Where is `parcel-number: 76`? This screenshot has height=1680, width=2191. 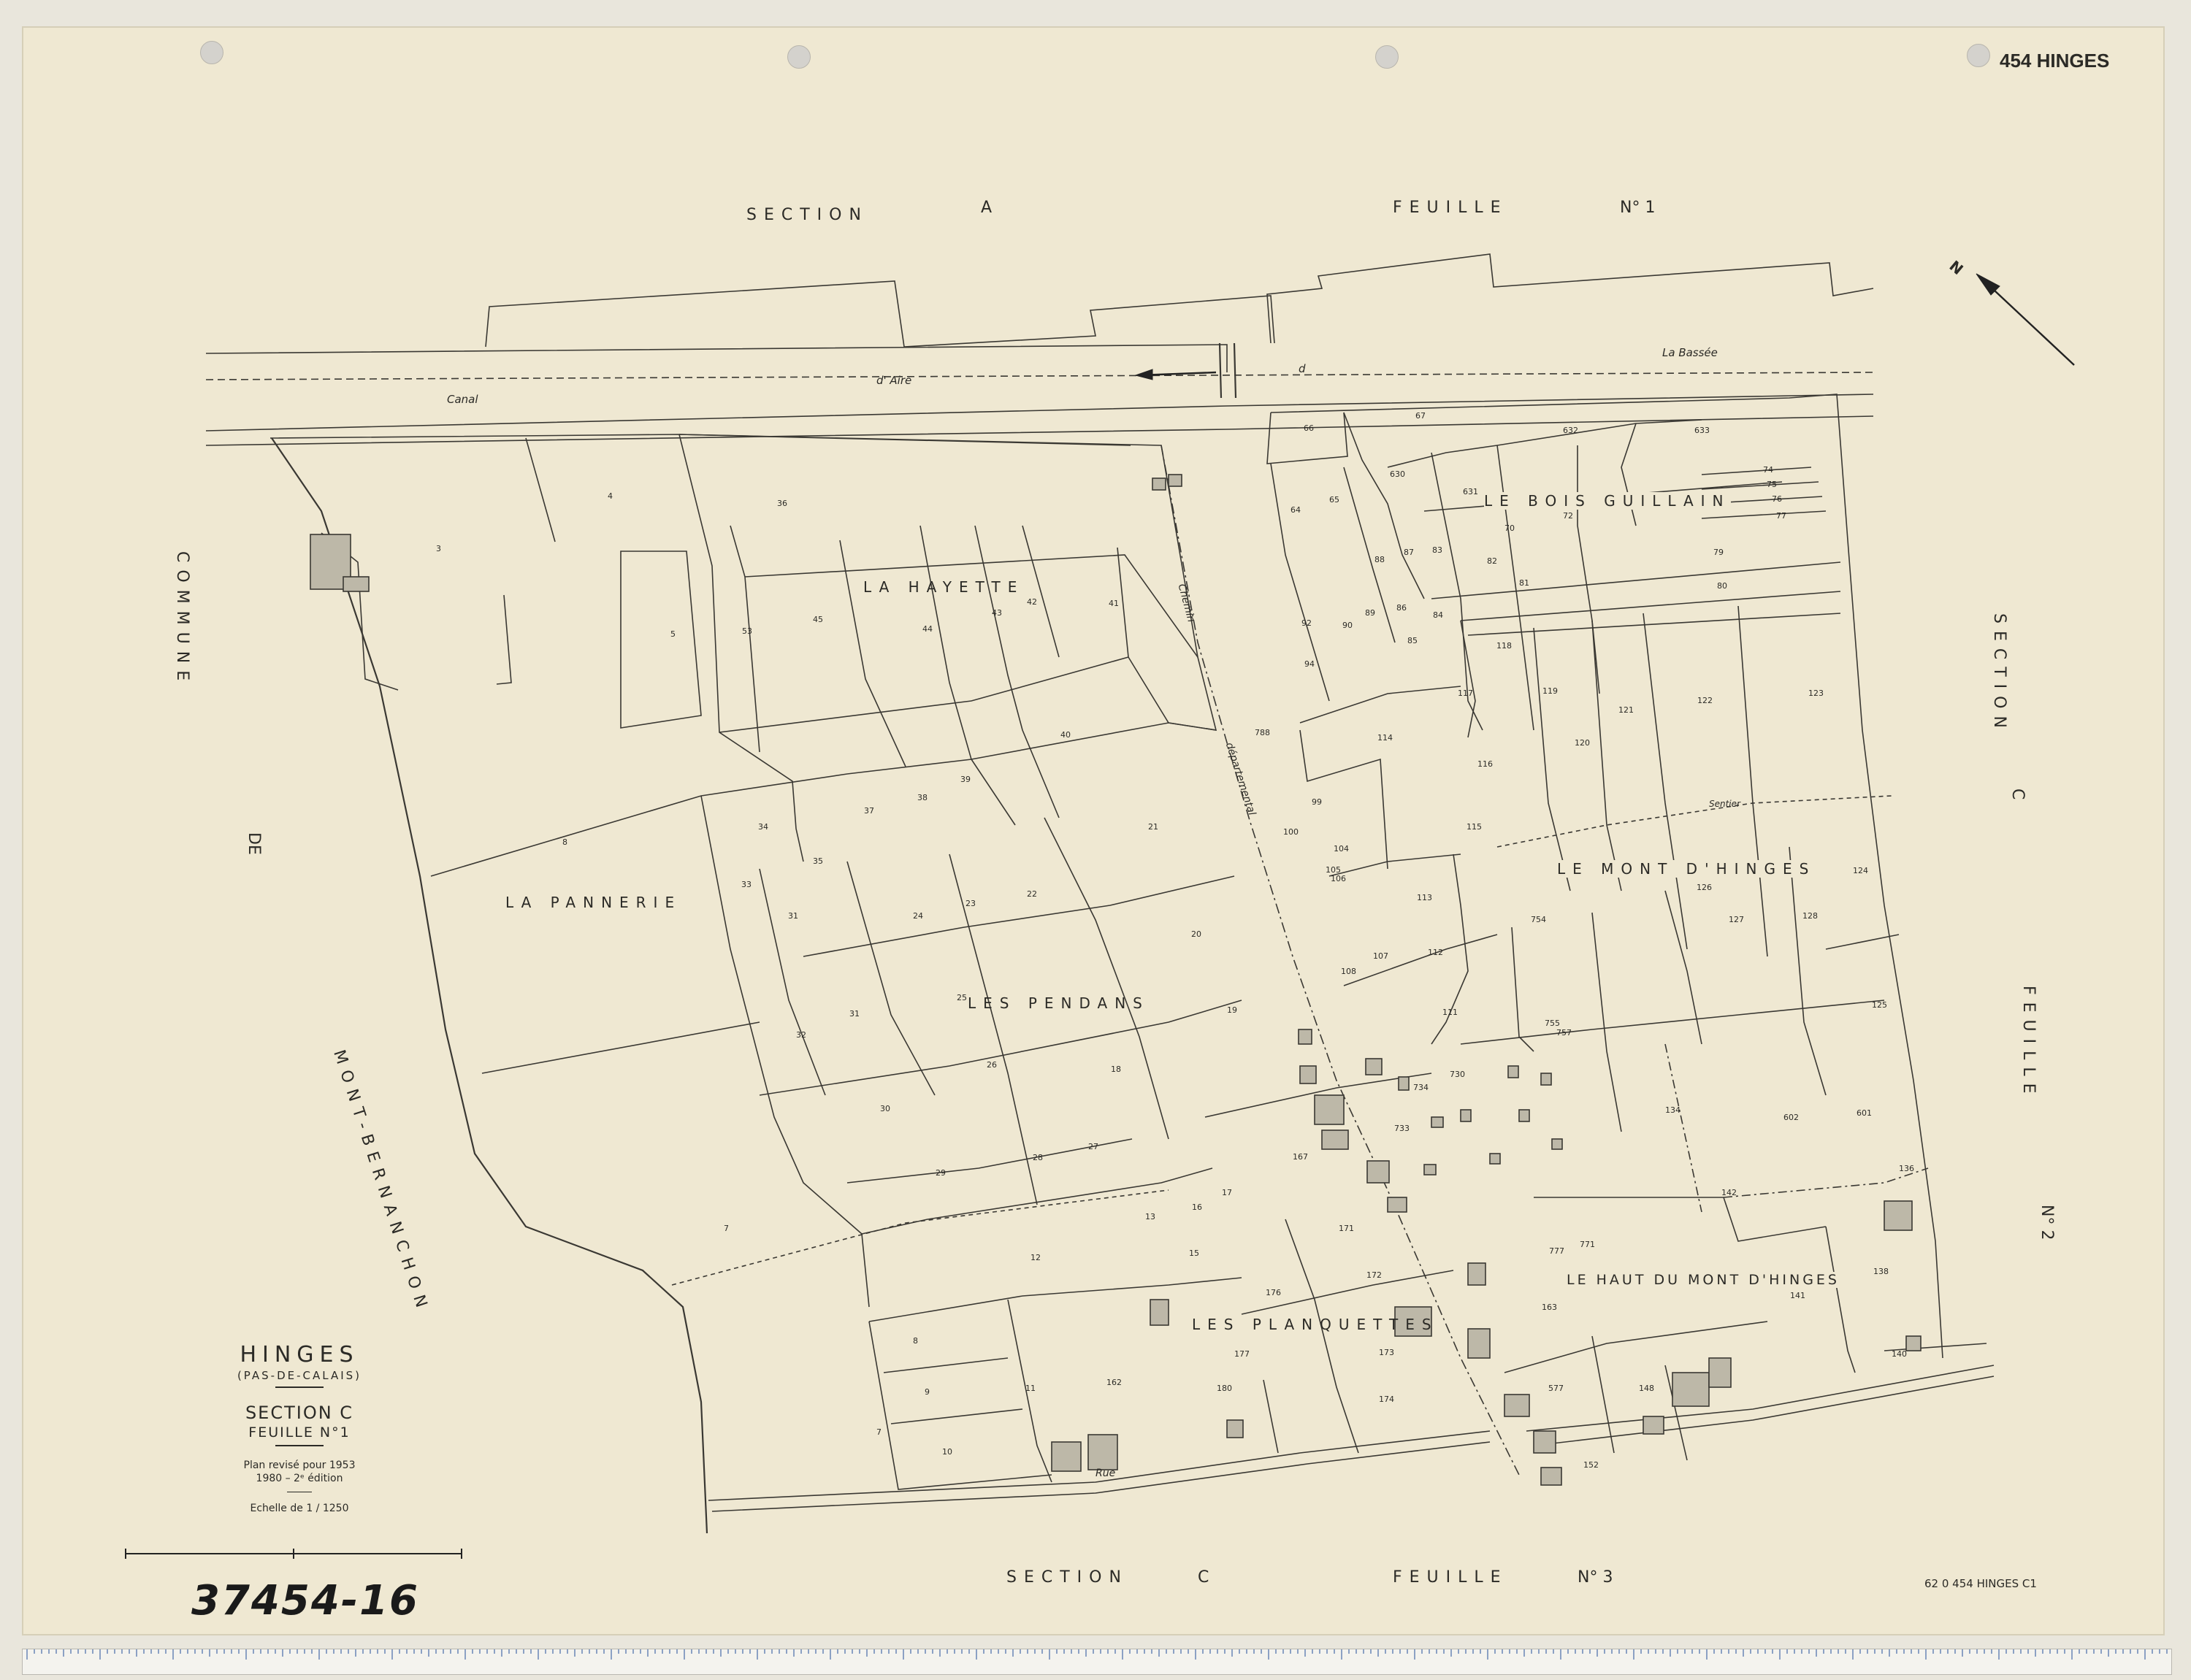 parcel-number: 76 is located at coordinates (1777, 499).